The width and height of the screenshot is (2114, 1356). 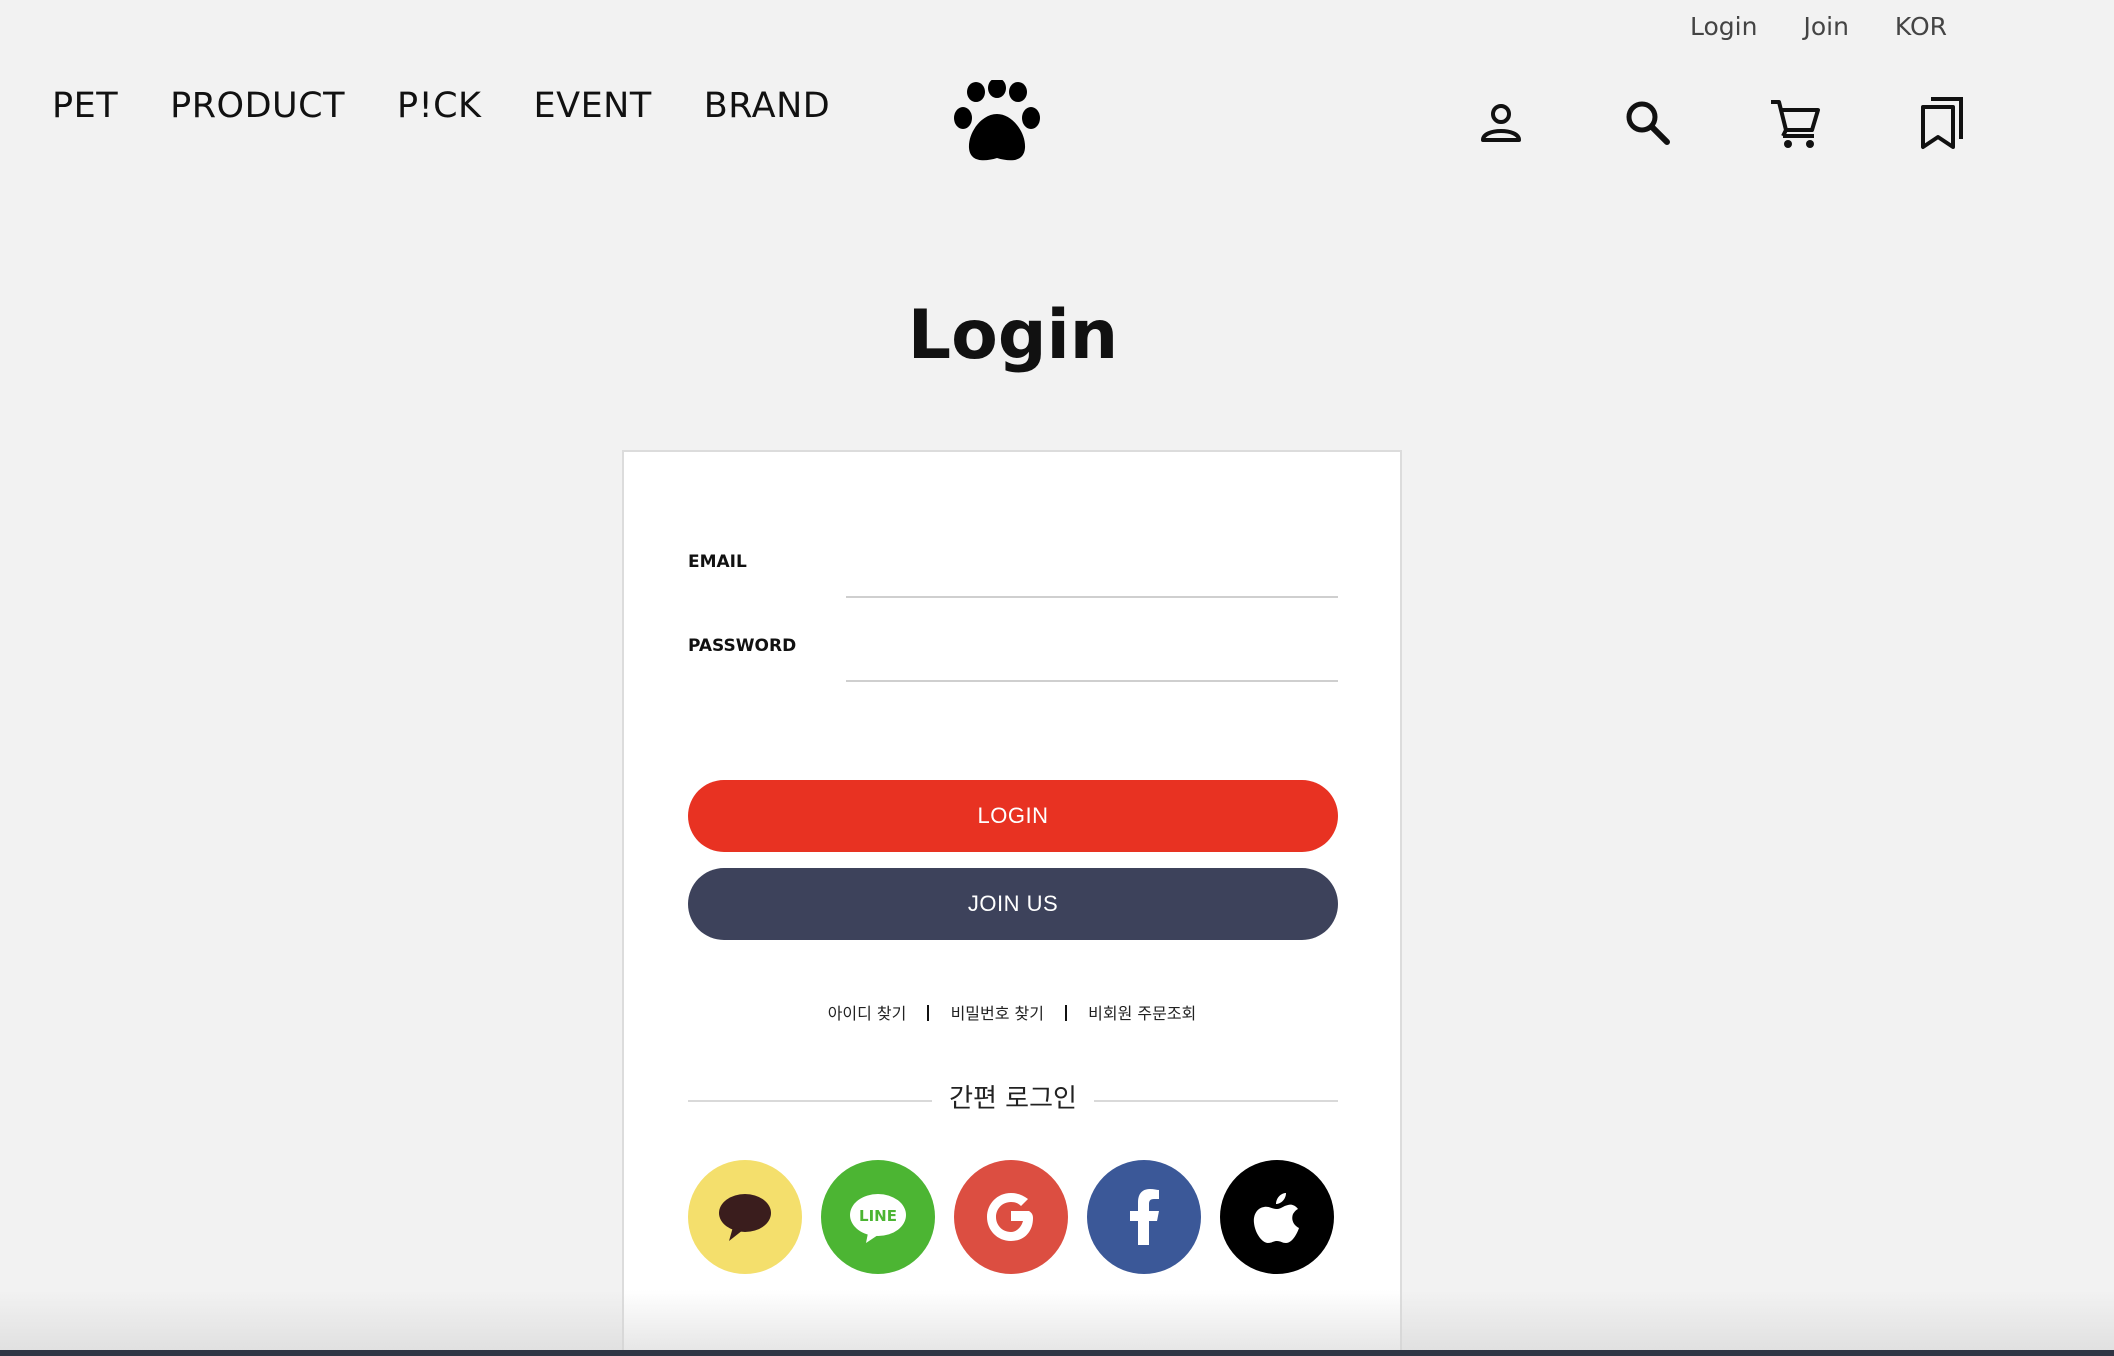 I want to click on kakao-login-button, so click(x=745, y=1217).